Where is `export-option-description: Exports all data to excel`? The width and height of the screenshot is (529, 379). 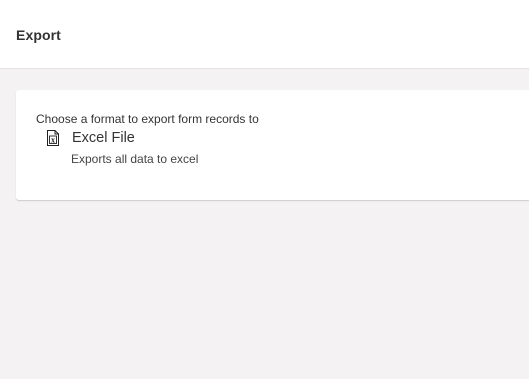 export-option-description: Exports all data to excel is located at coordinates (135, 159).